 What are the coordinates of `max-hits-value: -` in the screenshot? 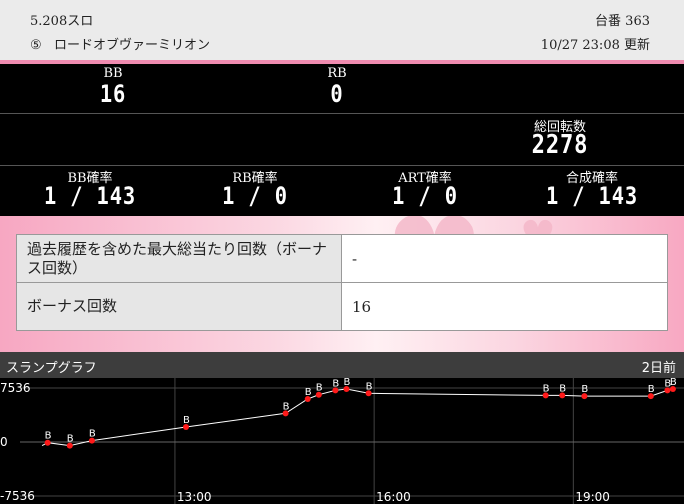 It's located at (504, 258).